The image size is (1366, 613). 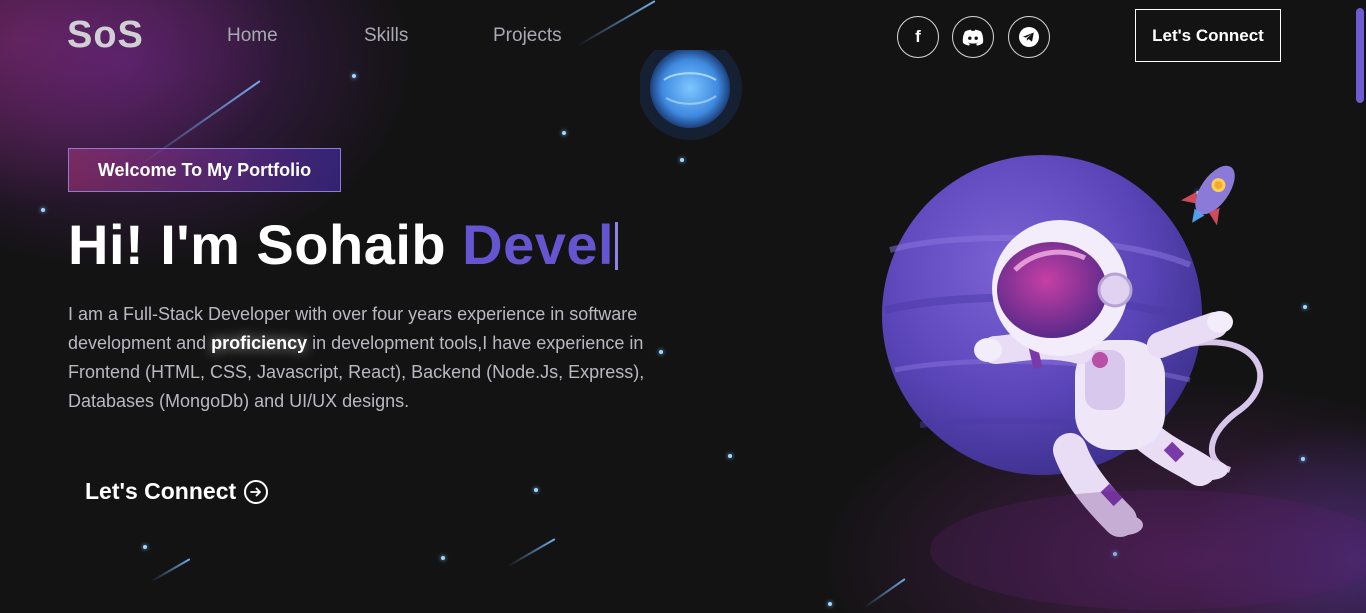 I want to click on welcome-badge: Welcome To My Portfolio, so click(x=204, y=170).